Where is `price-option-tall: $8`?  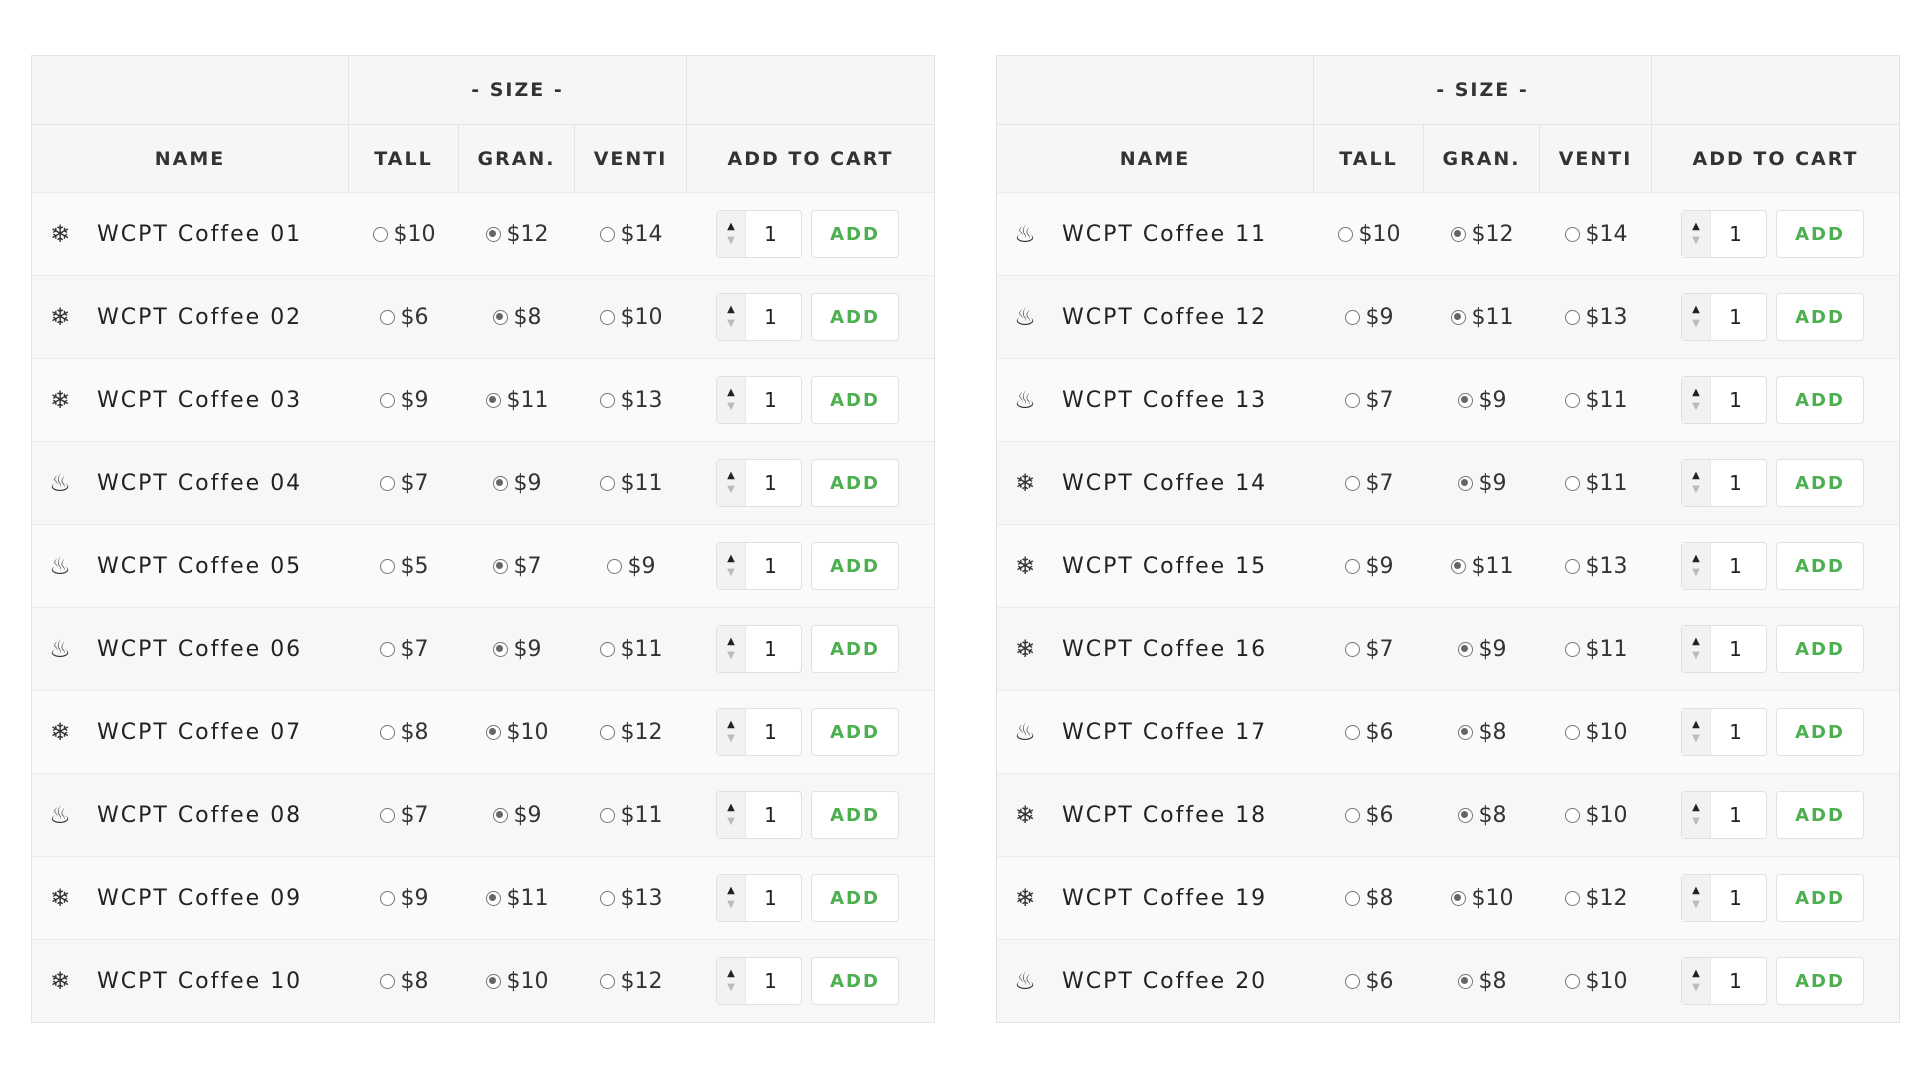 price-option-tall: $8 is located at coordinates (404, 981).